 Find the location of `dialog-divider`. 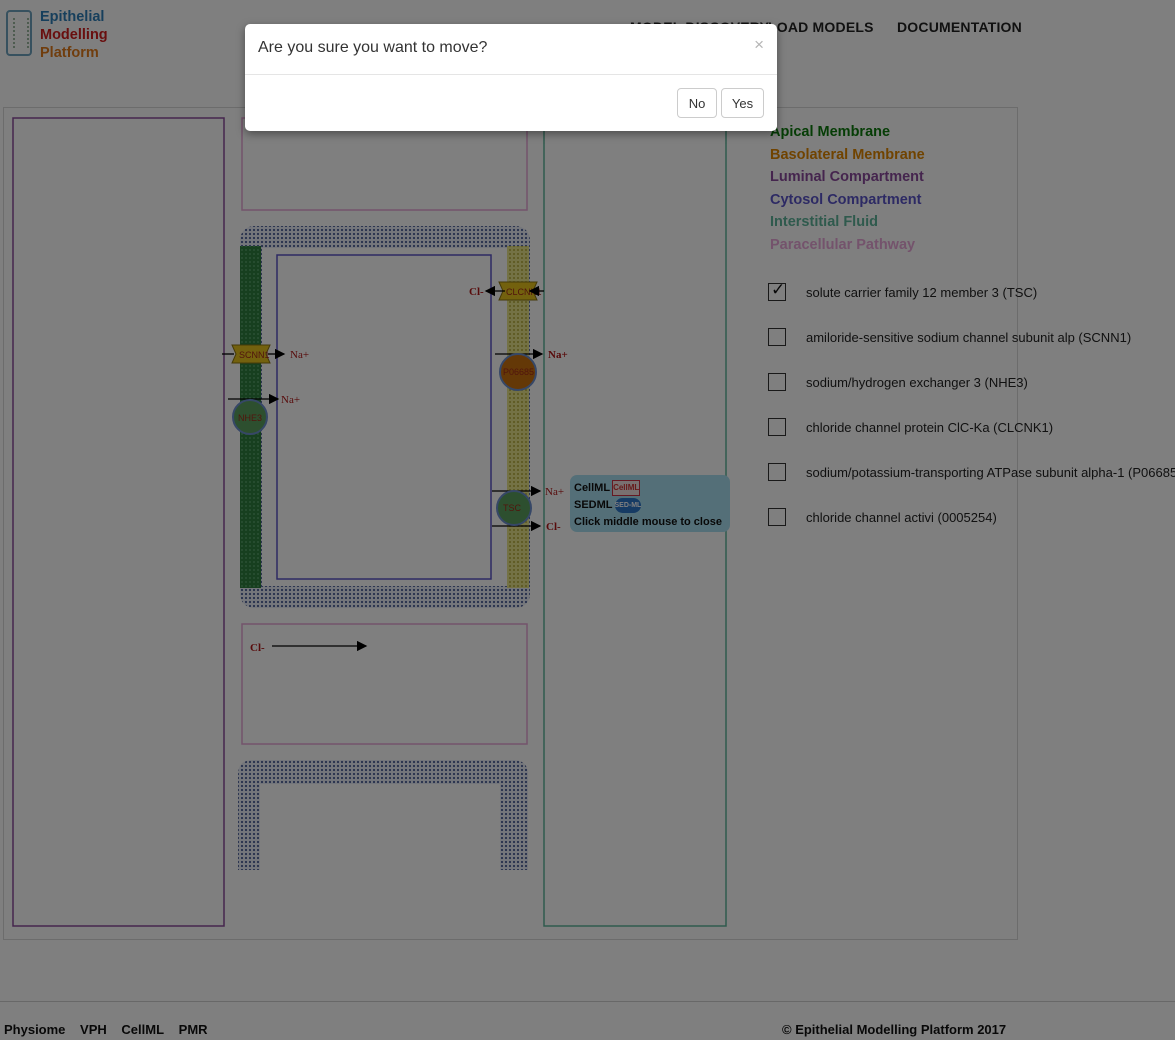

dialog-divider is located at coordinates (511, 74).